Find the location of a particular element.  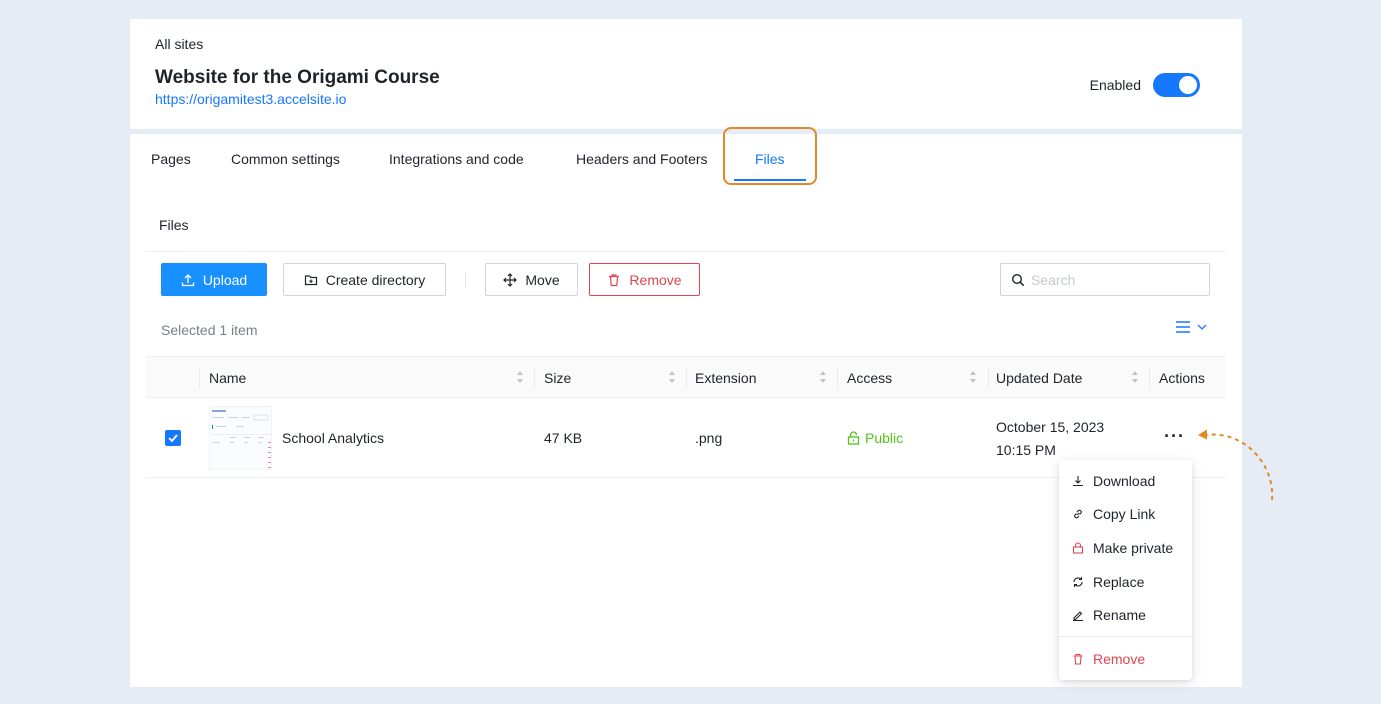

file-access: Public is located at coordinates (875, 438).